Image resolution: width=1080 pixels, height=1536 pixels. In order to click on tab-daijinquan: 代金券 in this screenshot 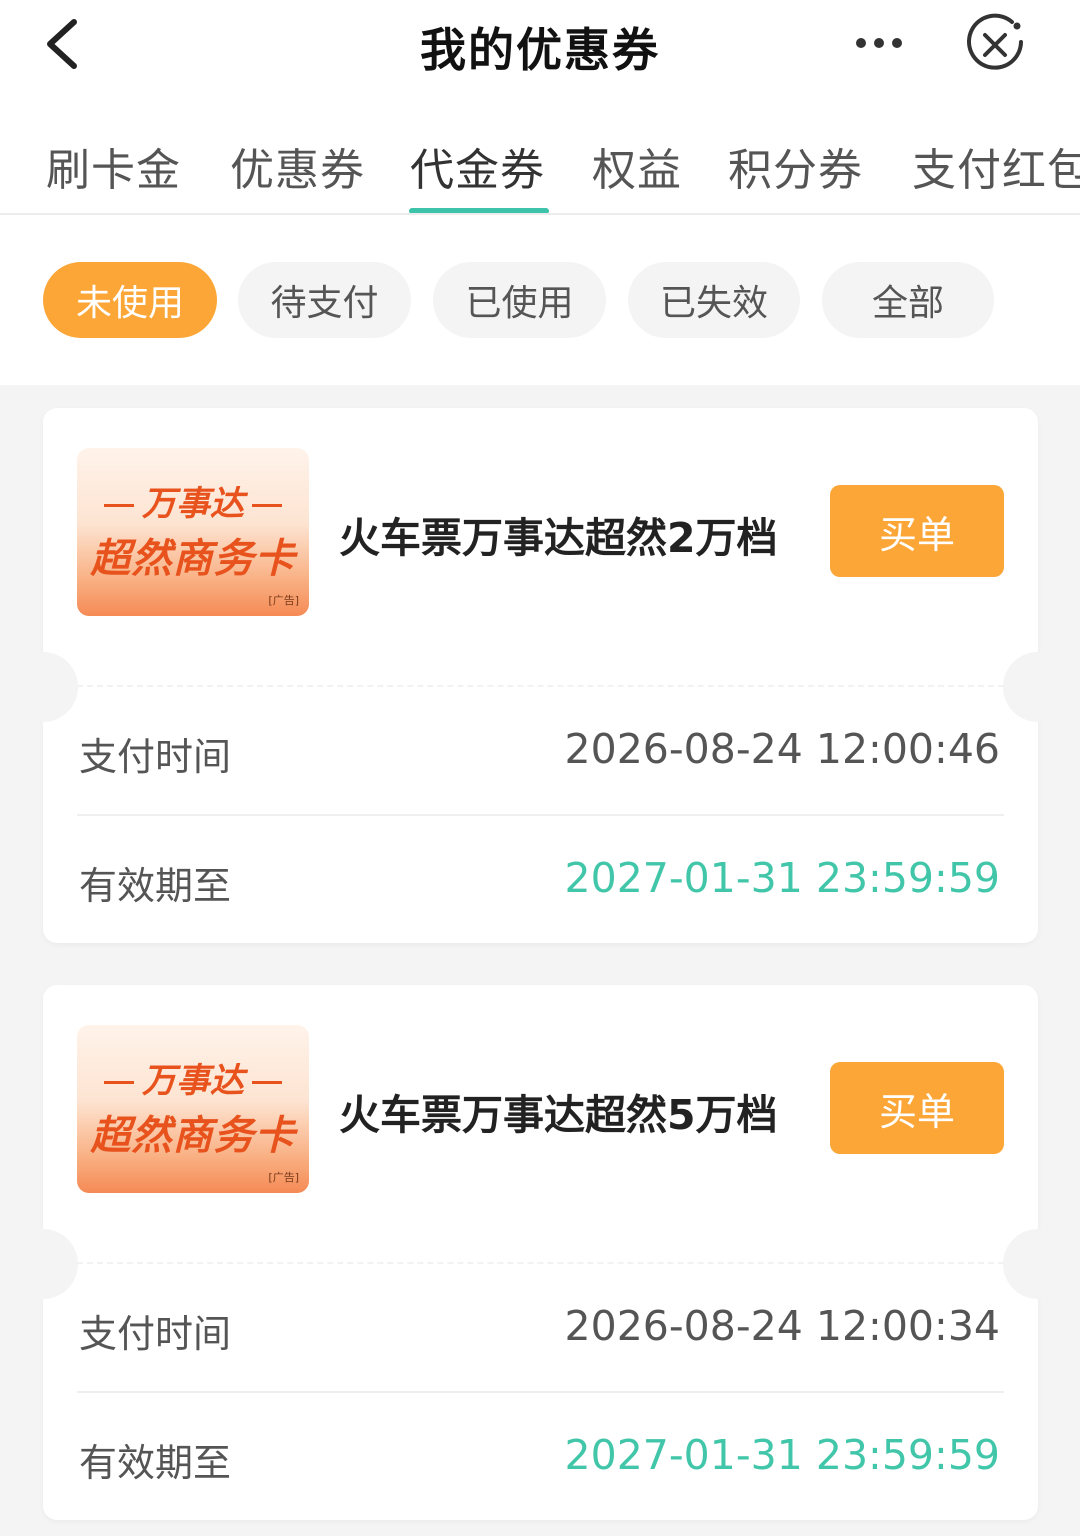, I will do `click(477, 166)`.